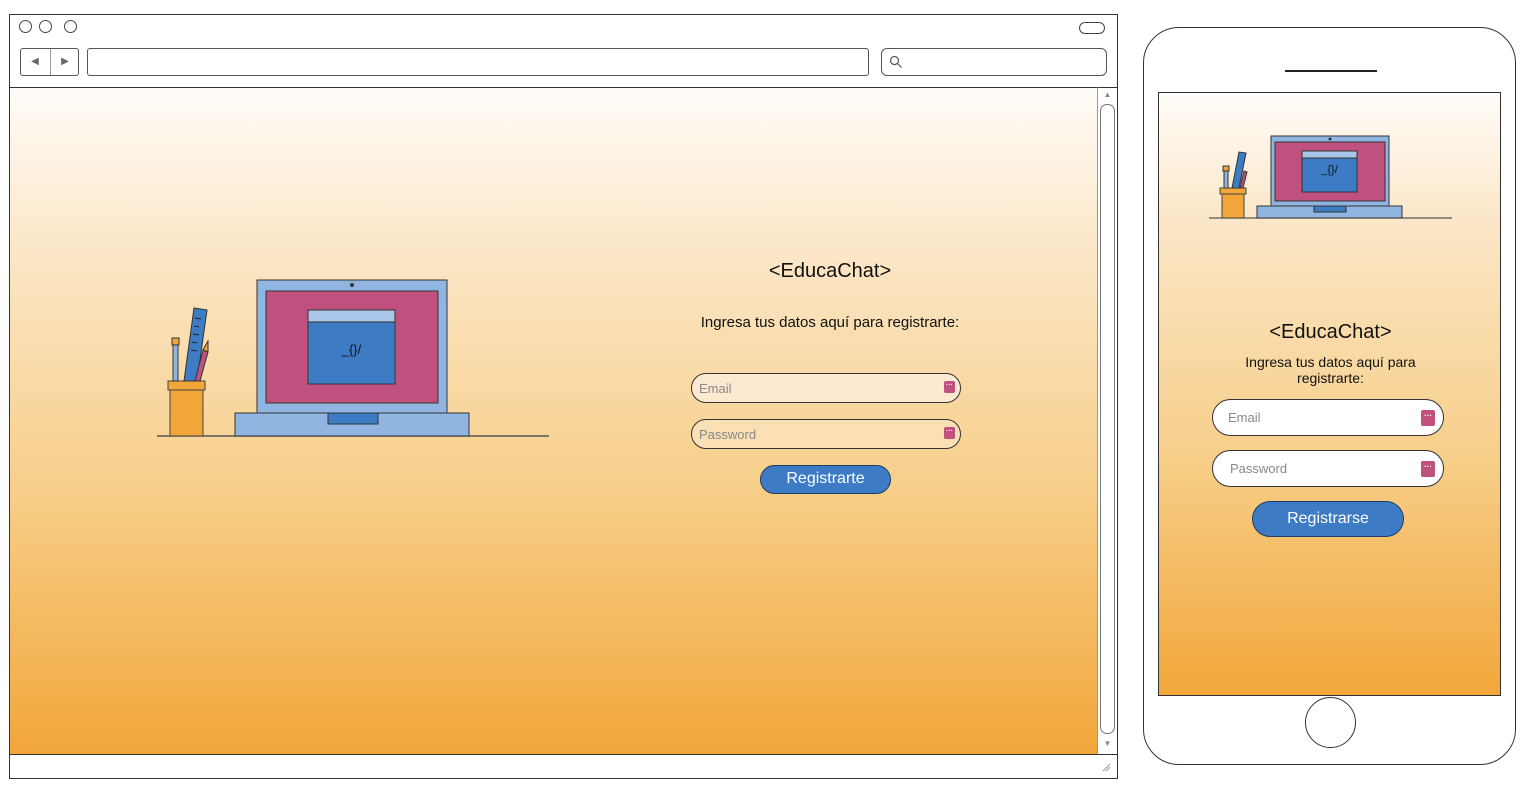  I want to click on window-minimize-button, so click(45, 26).